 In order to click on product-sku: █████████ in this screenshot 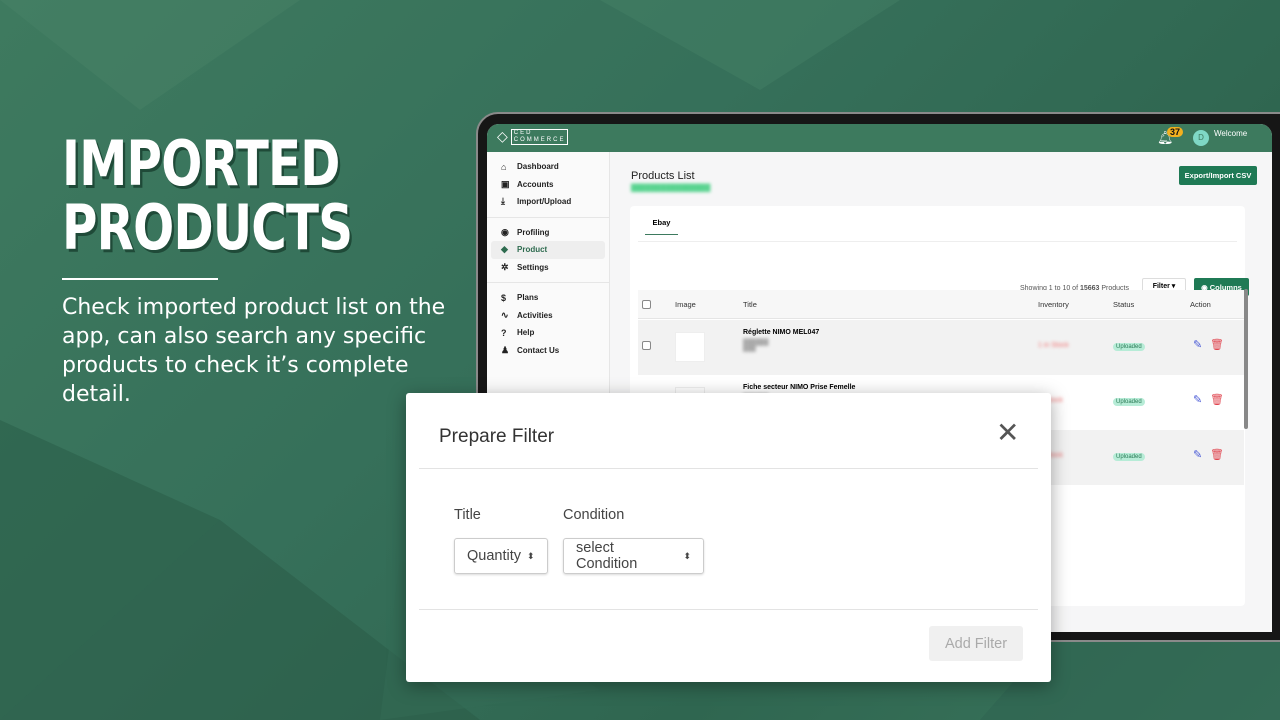, I will do `click(756, 346)`.